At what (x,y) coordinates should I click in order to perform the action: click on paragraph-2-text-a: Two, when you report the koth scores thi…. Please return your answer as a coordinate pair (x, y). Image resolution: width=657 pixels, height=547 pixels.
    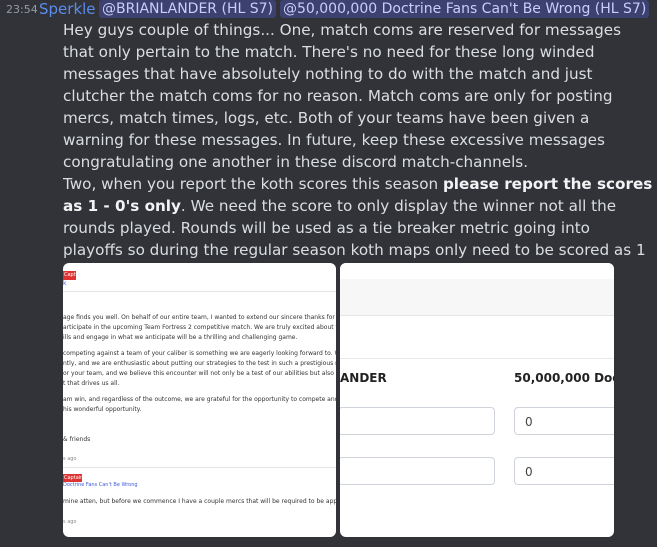
    Looking at the image, I should click on (253, 184).